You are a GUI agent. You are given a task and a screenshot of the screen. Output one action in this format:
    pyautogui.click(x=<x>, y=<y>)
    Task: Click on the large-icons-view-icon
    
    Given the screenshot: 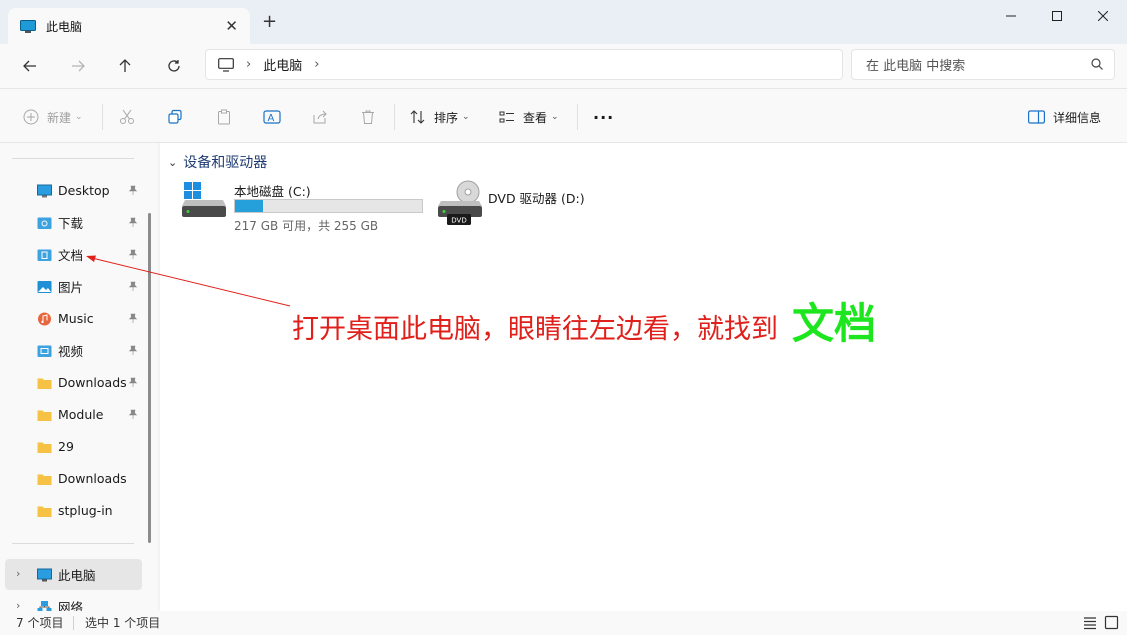 What is the action you would take?
    pyautogui.click(x=1112, y=622)
    